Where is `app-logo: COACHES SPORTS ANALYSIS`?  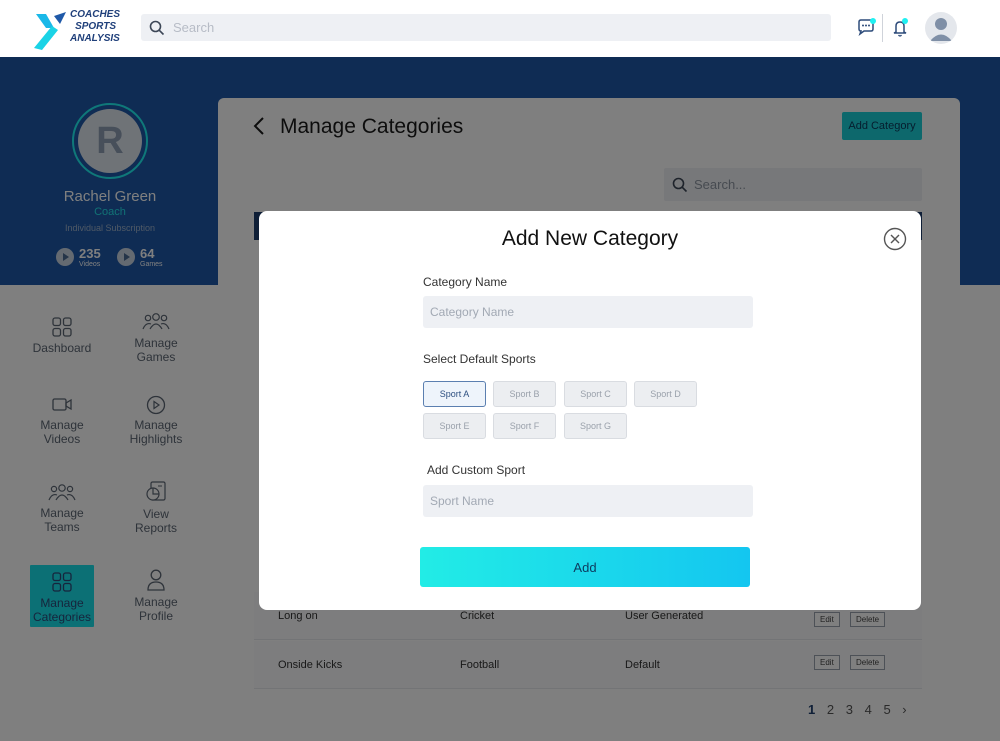 app-logo: COACHES SPORTS ANALYSIS is located at coordinates (82, 30).